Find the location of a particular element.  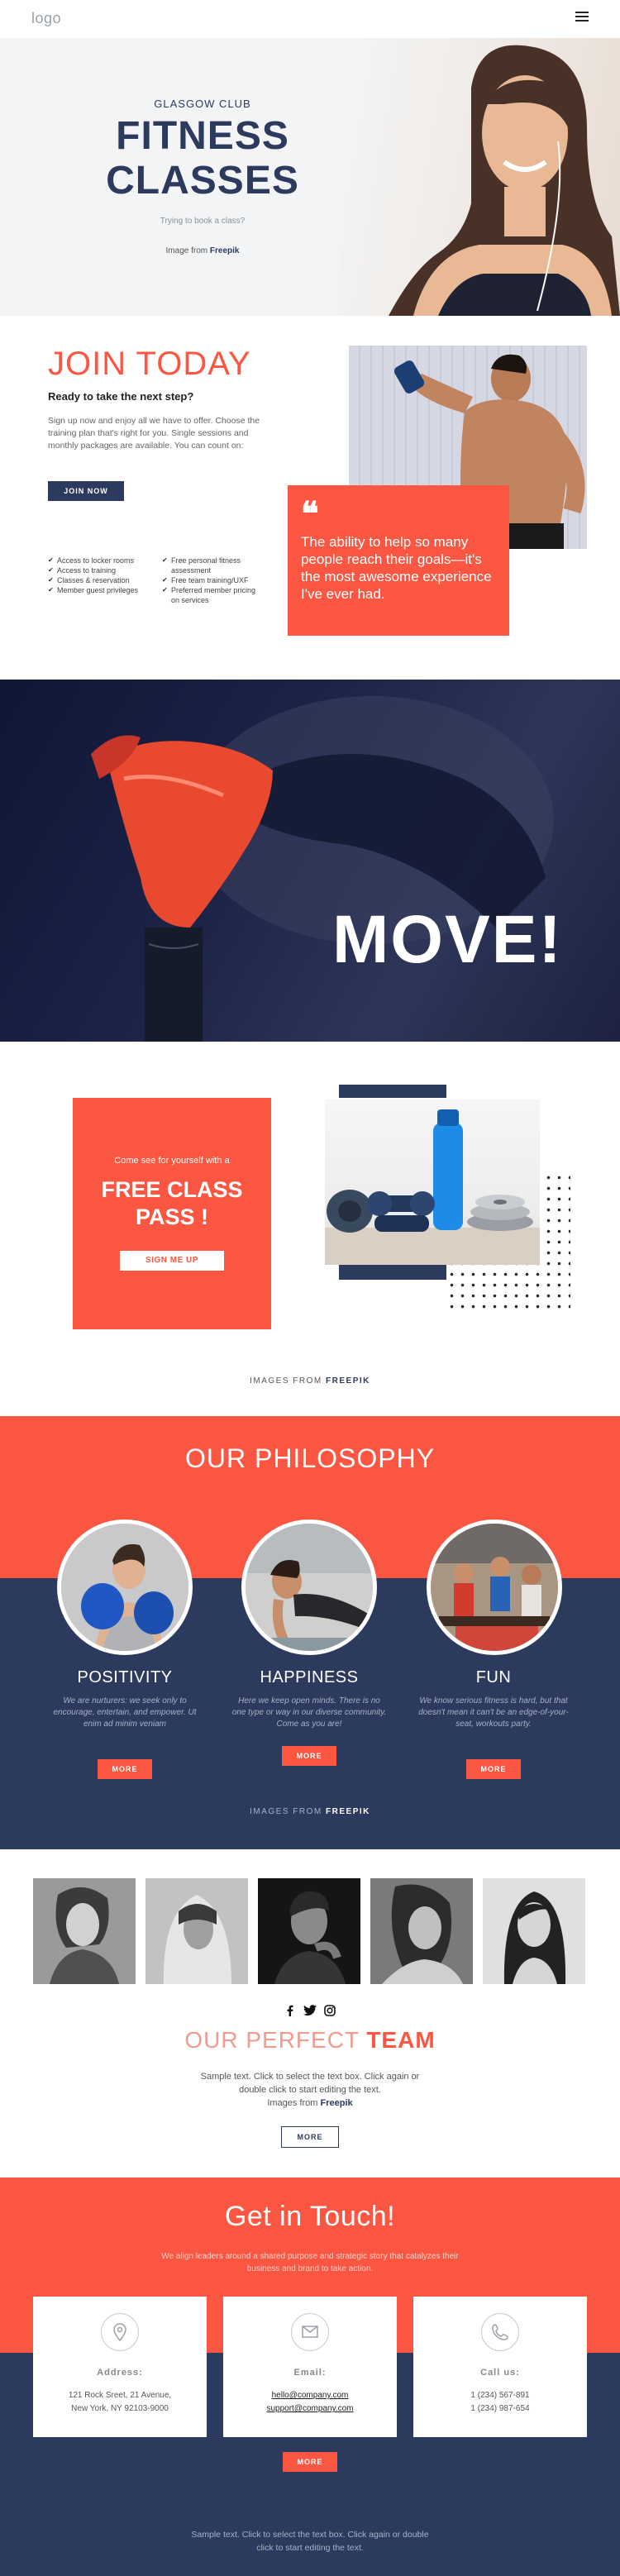

instagram-icon-glyph is located at coordinates (330, 2011).